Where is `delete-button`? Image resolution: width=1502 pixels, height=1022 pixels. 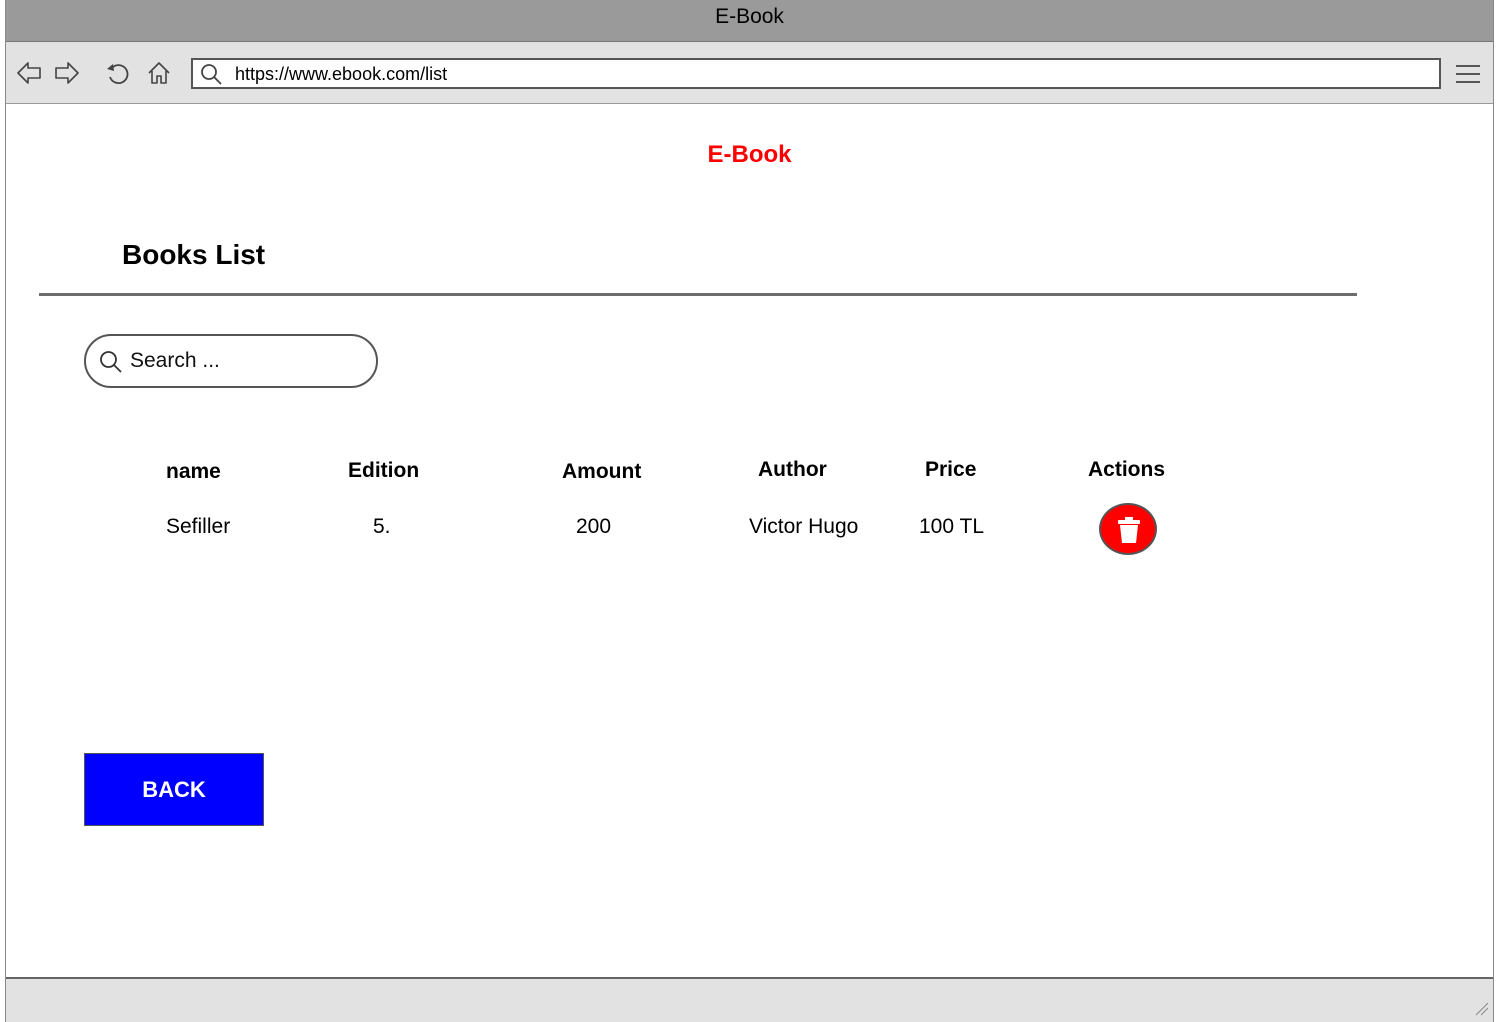
delete-button is located at coordinates (1128, 529).